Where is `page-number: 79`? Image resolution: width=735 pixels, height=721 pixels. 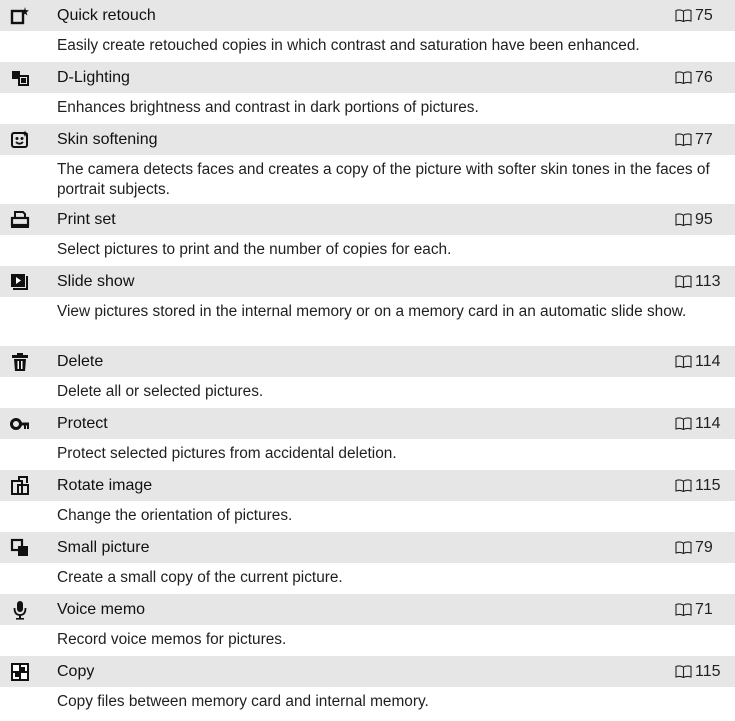
page-number: 79 is located at coordinates (704, 547).